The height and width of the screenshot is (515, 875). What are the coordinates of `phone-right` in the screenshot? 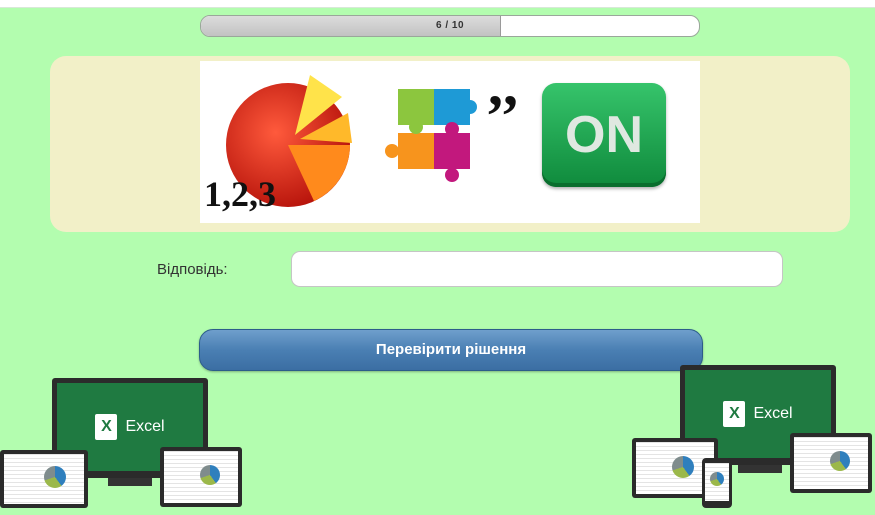 It's located at (717, 483).